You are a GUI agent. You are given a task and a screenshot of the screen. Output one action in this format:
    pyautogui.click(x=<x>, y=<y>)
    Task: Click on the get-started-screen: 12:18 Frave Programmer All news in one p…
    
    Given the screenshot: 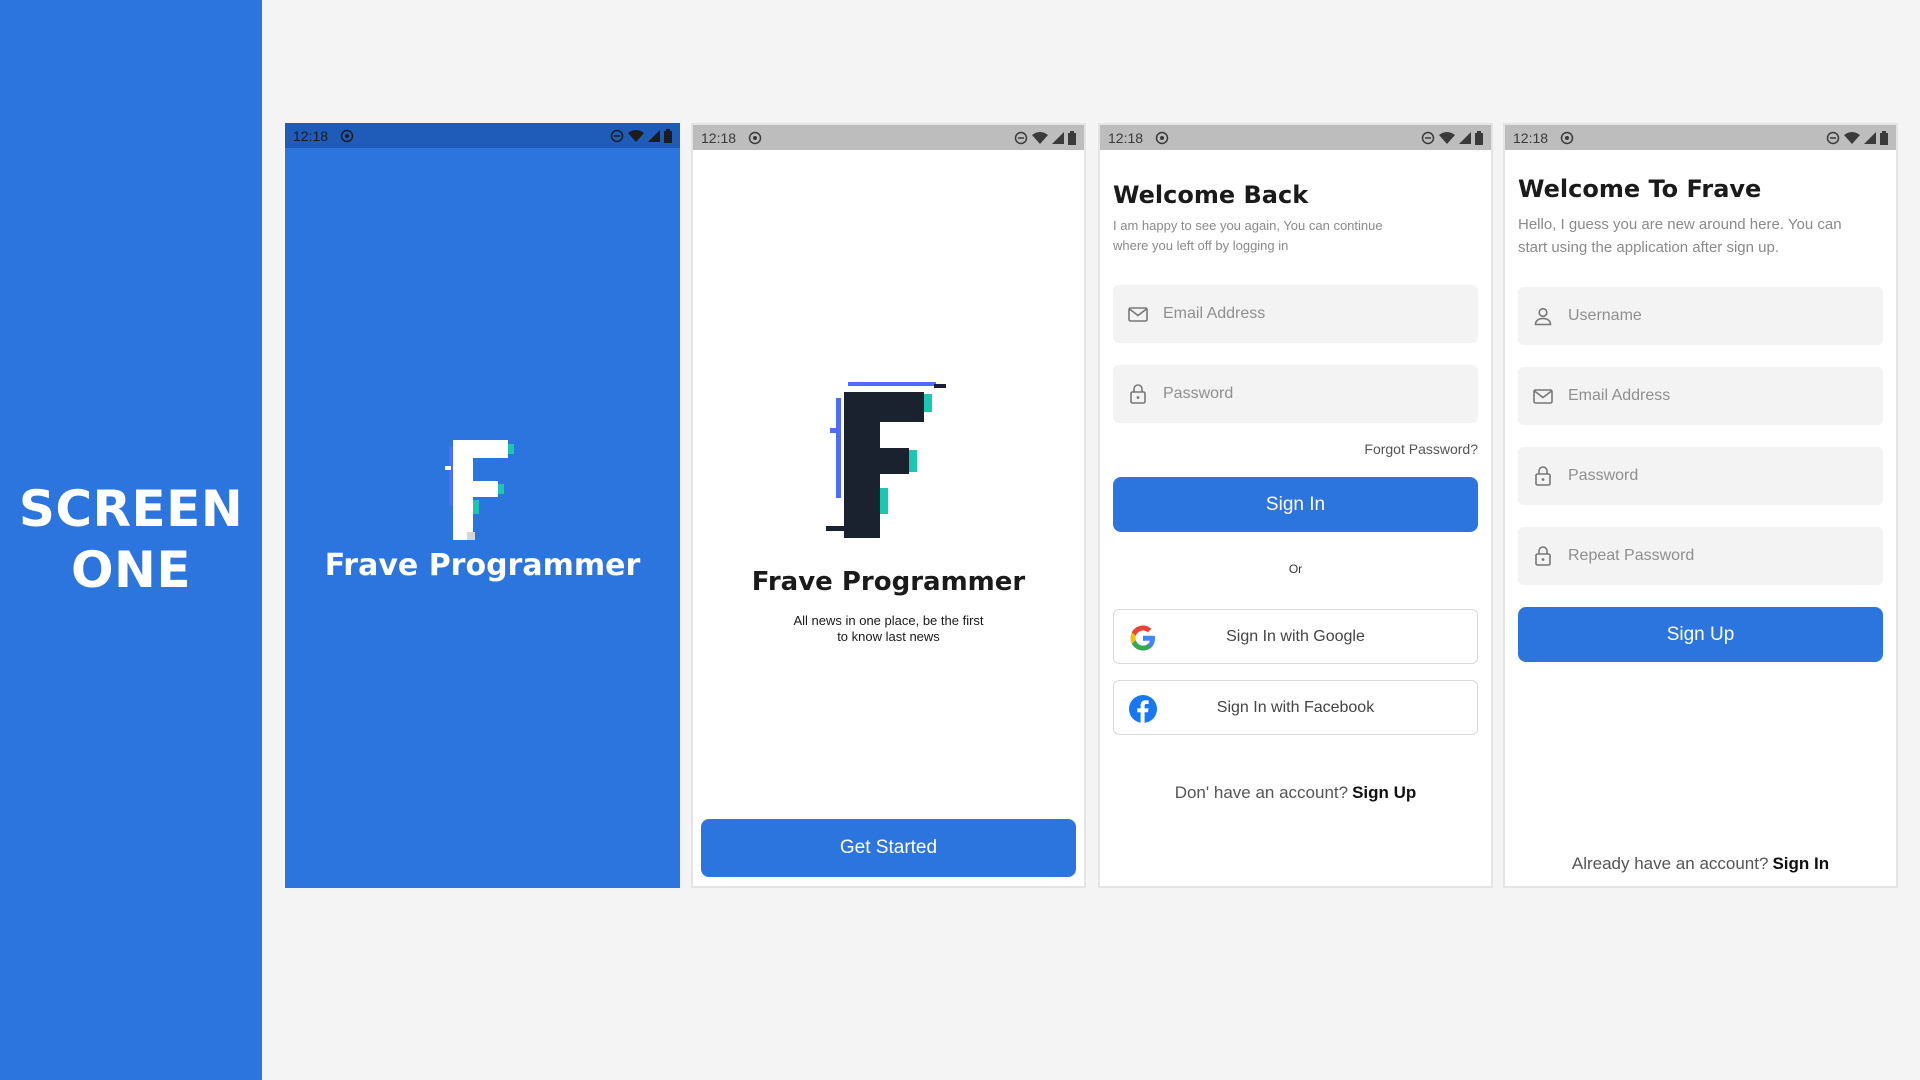 What is the action you would take?
    pyautogui.click(x=888, y=505)
    